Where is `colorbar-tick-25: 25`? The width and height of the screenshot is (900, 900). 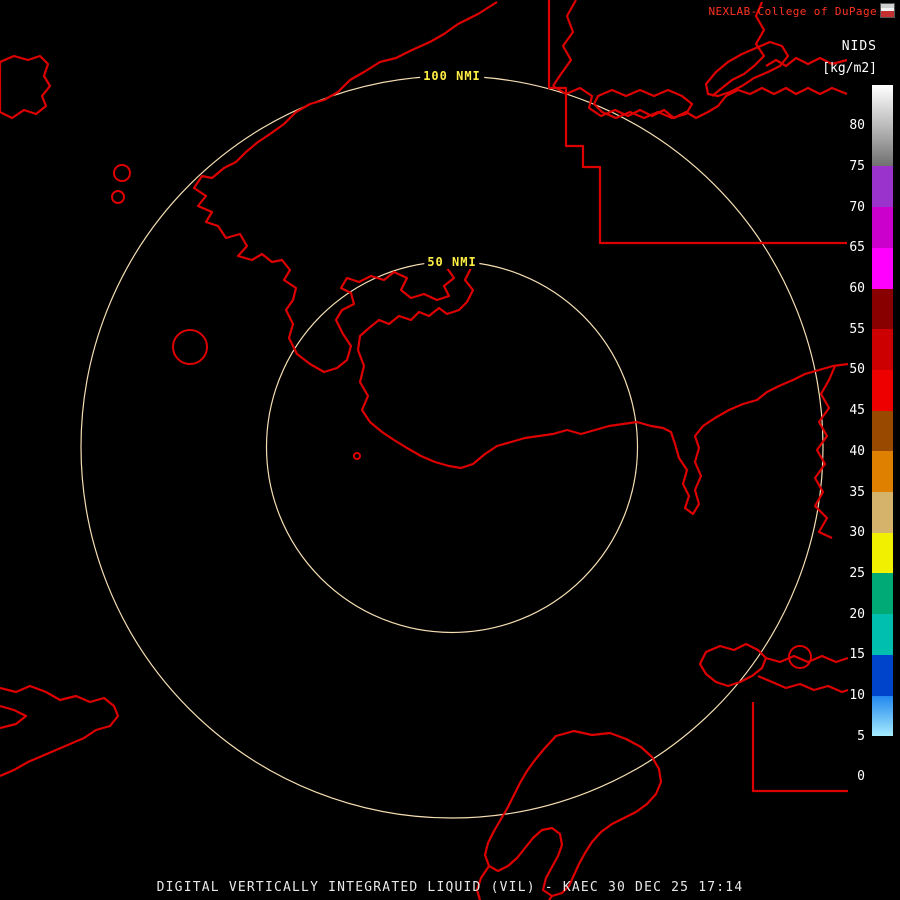
colorbar-tick-25: 25 is located at coordinates (857, 573).